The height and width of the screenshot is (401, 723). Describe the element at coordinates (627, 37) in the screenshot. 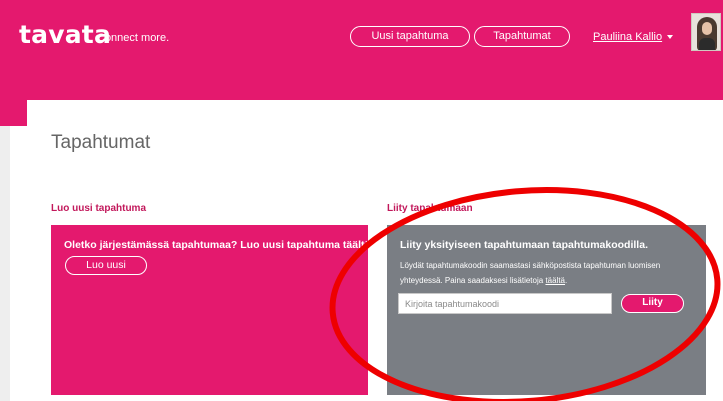

I see `user-name: Pauliina Kallio` at that location.